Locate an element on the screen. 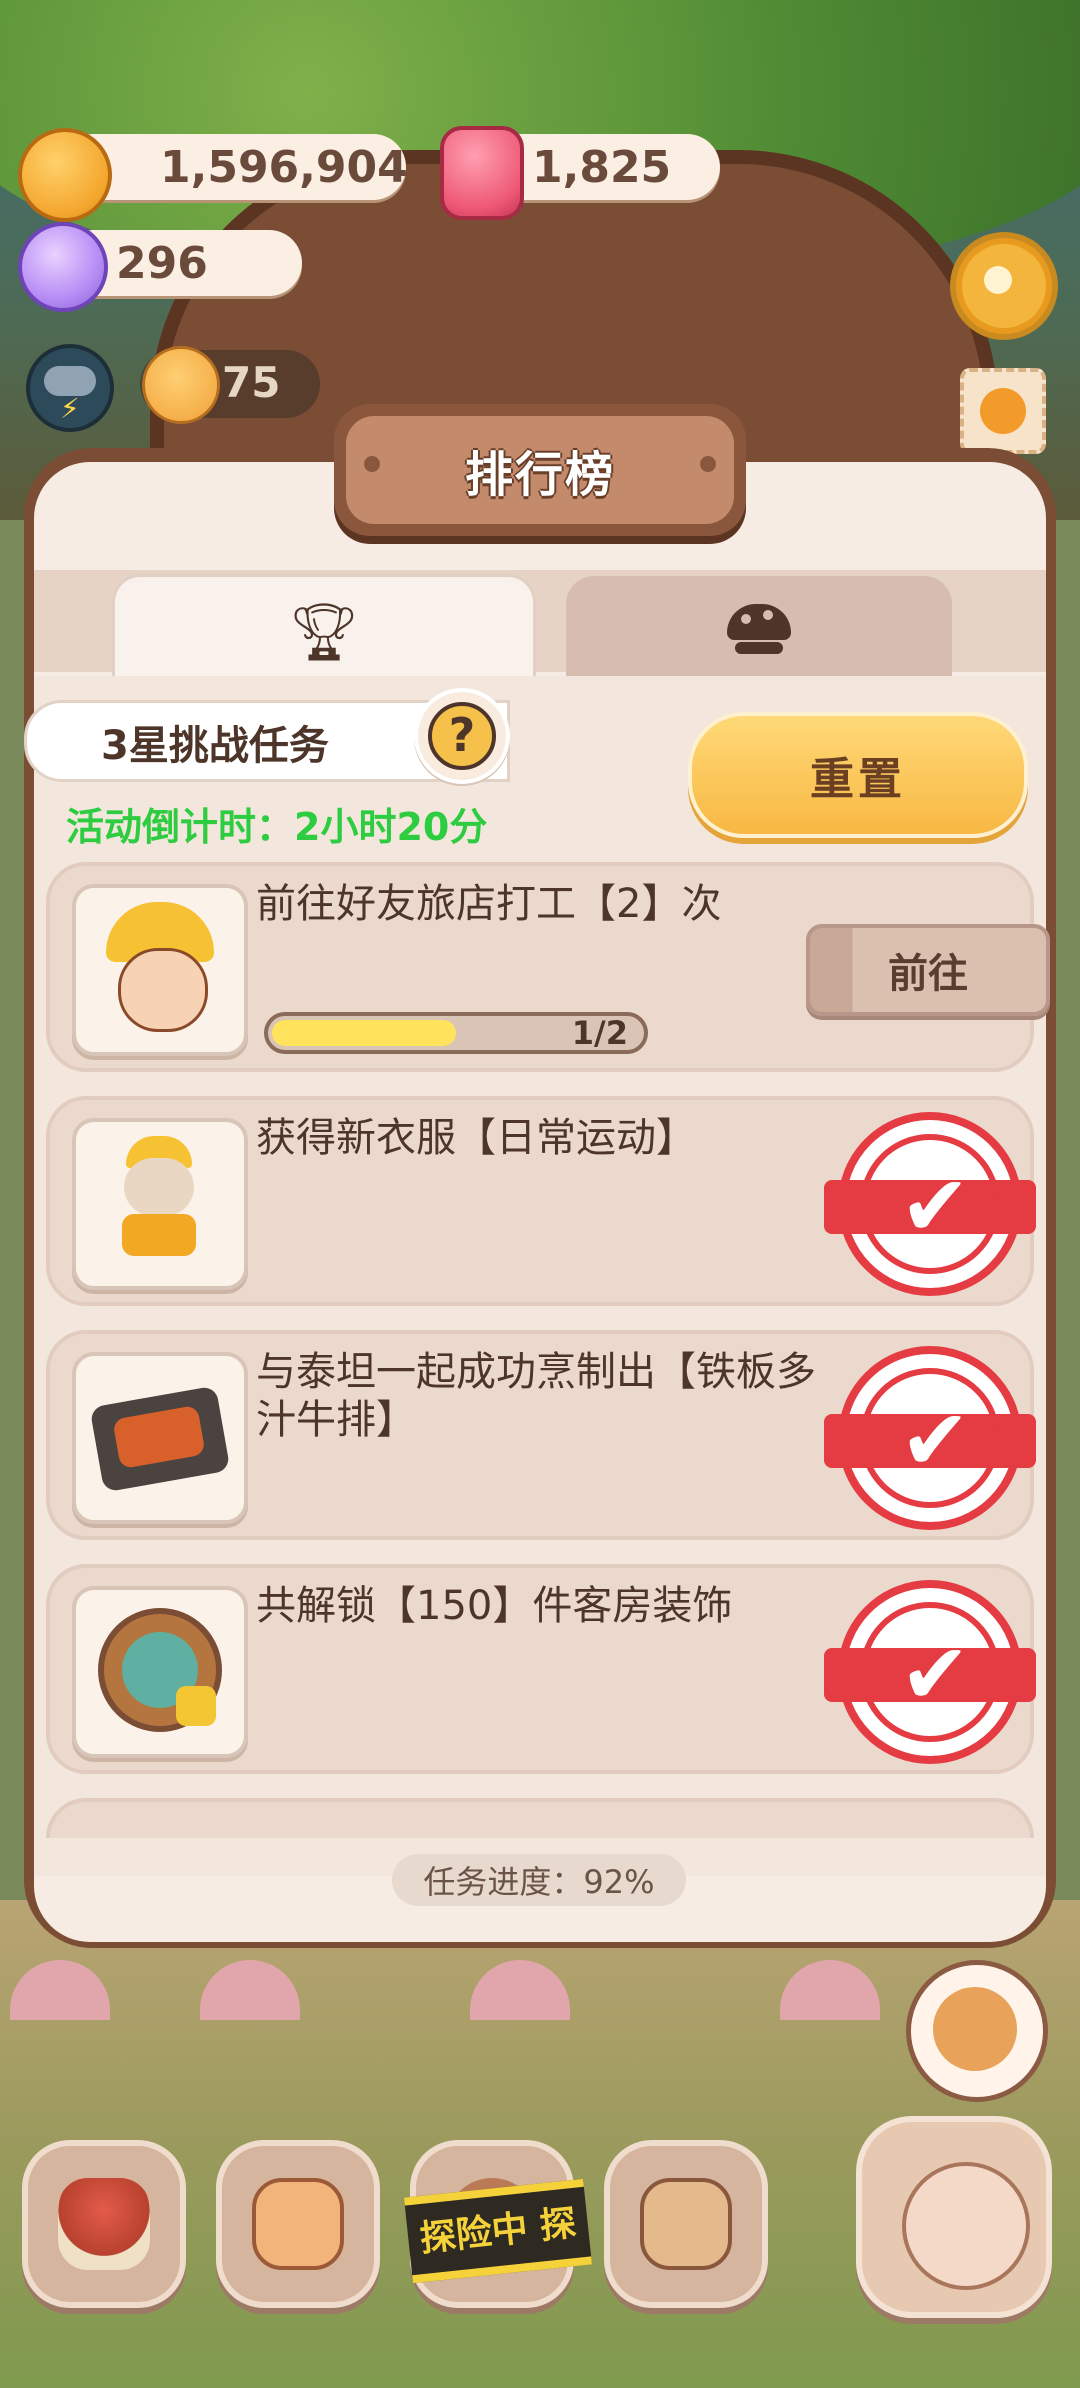 The width and height of the screenshot is (1080, 2388). overall-progress: 任务进度：92% is located at coordinates (539, 1880).